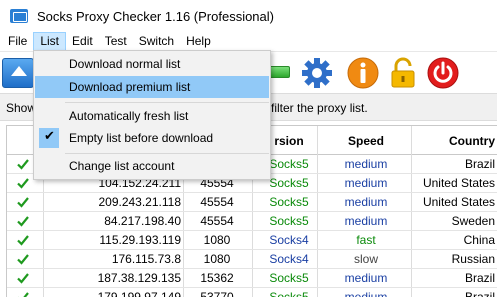 The width and height of the screenshot is (497, 297). What do you see at coordinates (473, 259) in the screenshot?
I see `cell-country: Russian` at bounding box center [473, 259].